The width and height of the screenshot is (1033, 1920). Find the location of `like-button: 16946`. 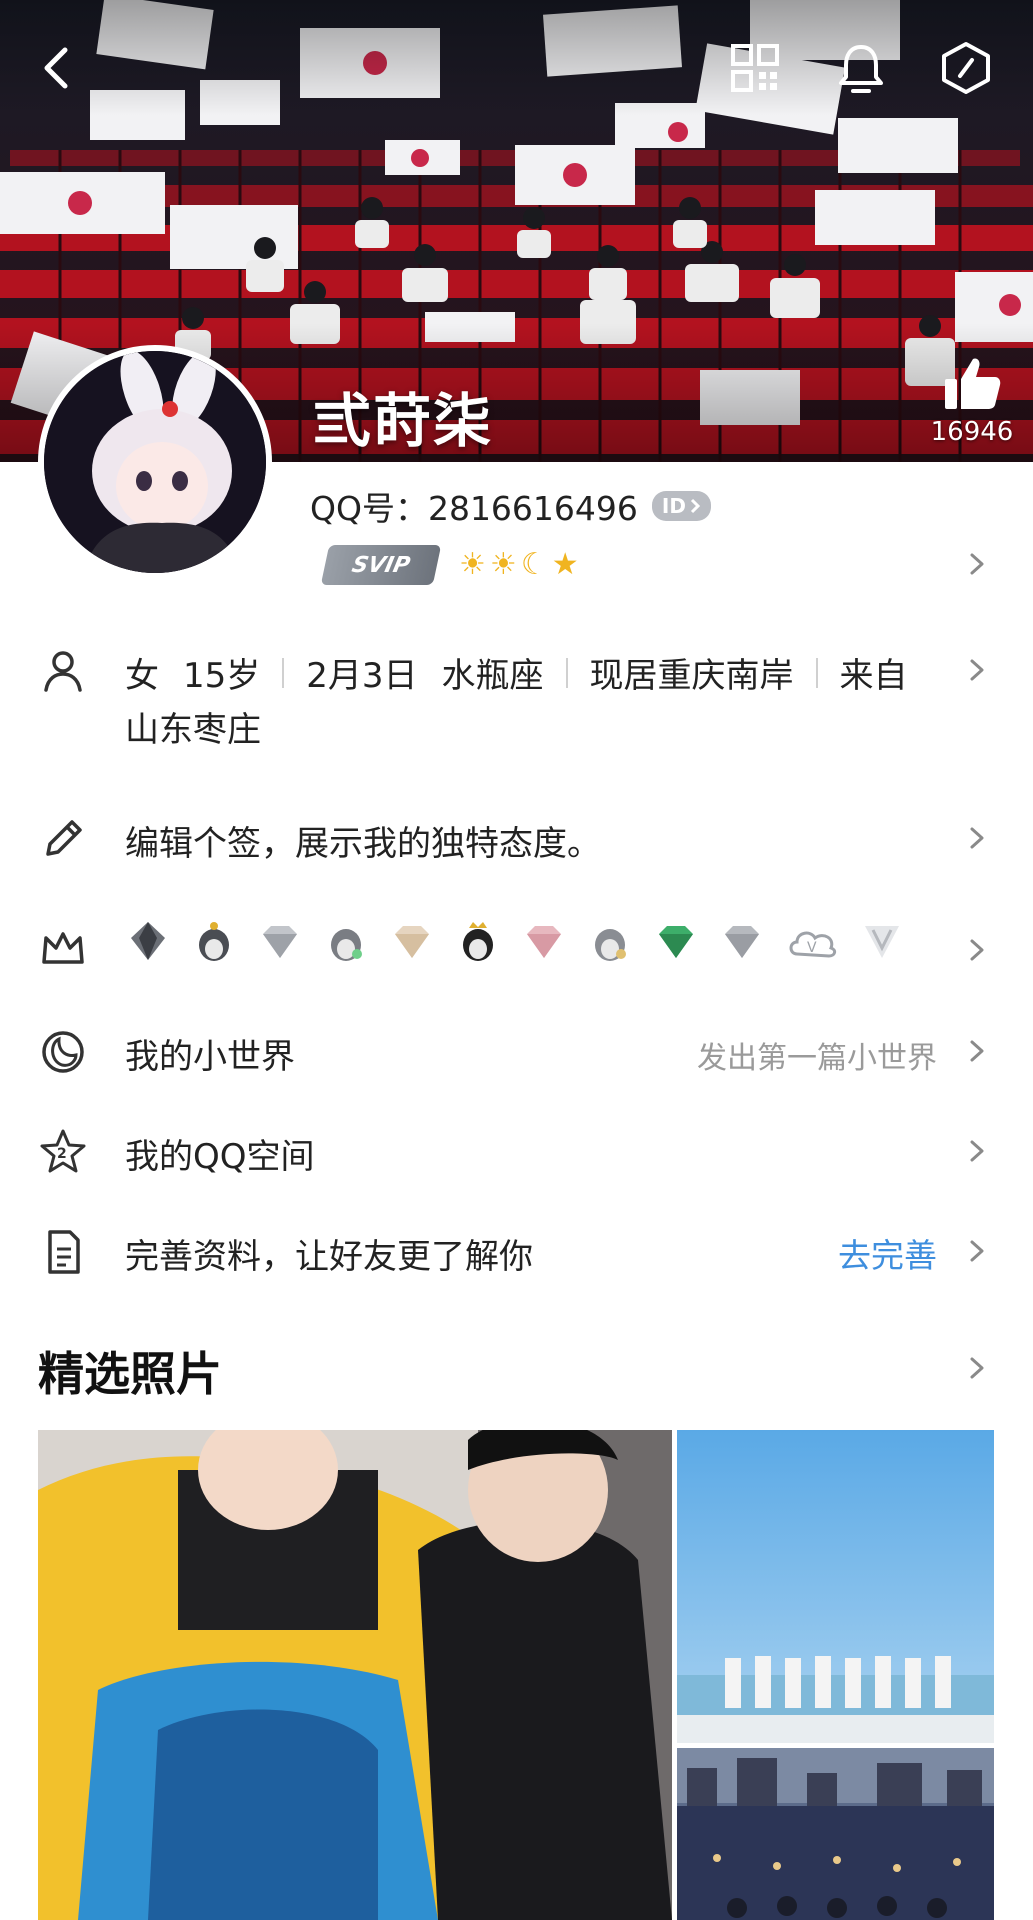

like-button: 16946 is located at coordinates (972, 405).